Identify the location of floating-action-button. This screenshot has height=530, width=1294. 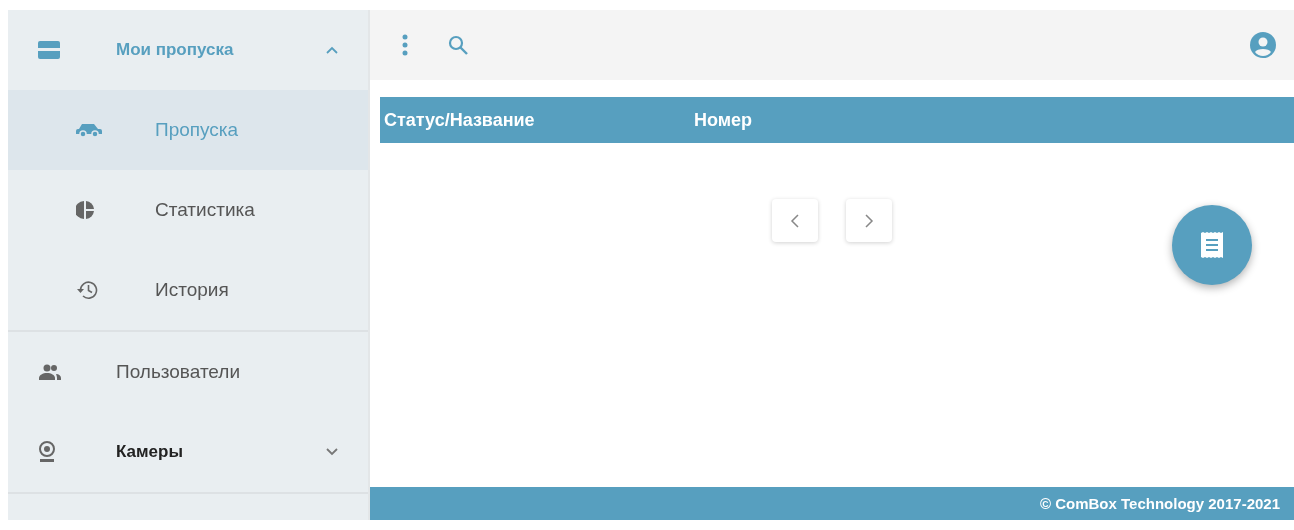
(1212, 245).